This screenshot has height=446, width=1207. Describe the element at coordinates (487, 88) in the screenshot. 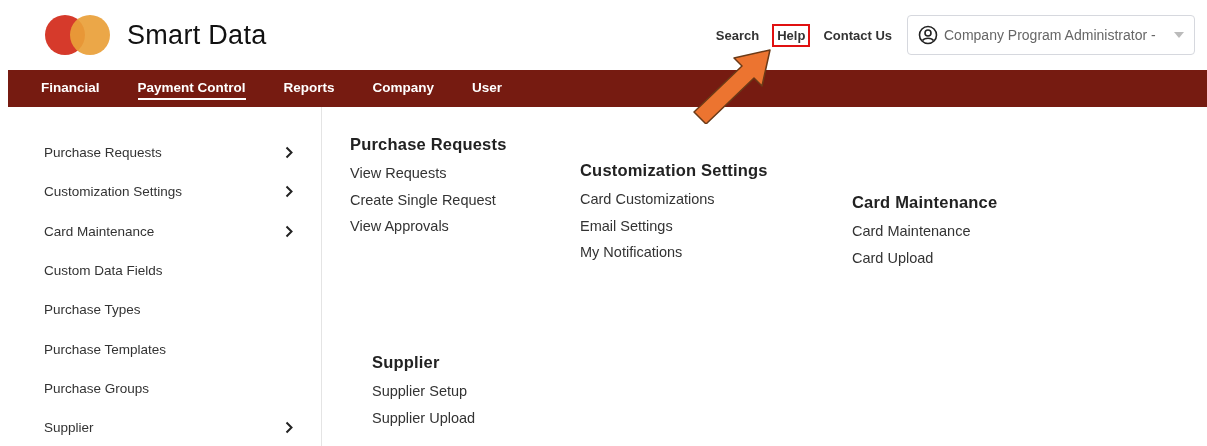

I see `nav-tab: User` at that location.